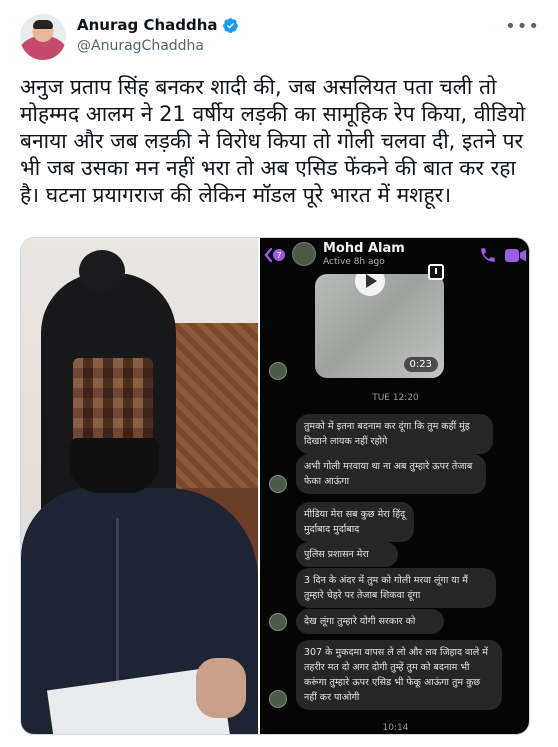 Image resolution: width=558 pixels, height=747 pixels. I want to click on chat-message: पुलिस प्रशासन मेरा, so click(347, 554).